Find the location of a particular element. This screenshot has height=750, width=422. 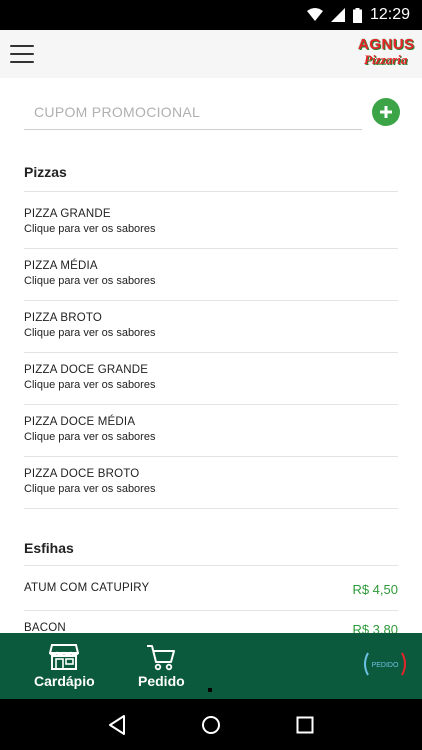

list-item-atum-com-catupiry: ATUM COM CATUPIRY R$ 4,50 is located at coordinates (211, 589).